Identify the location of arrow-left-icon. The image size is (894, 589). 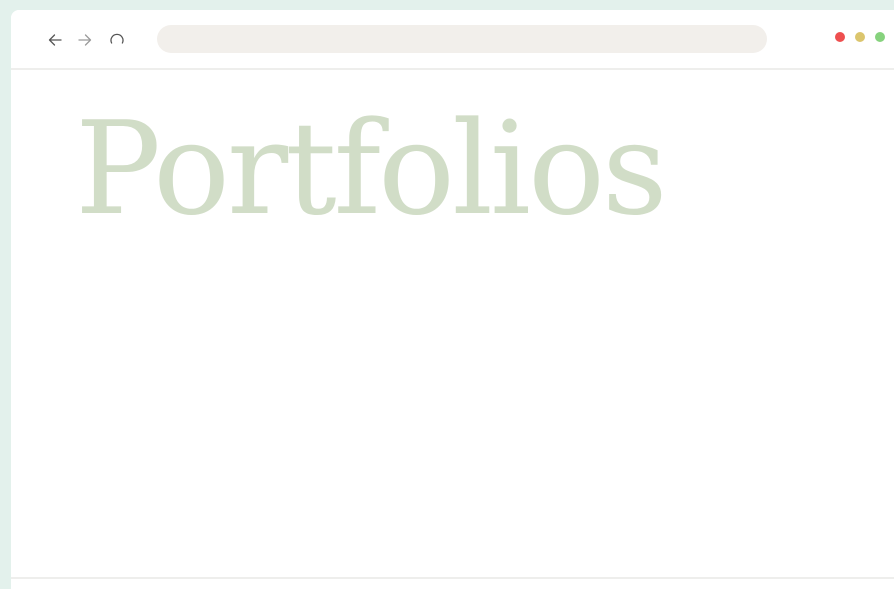
(55, 40).